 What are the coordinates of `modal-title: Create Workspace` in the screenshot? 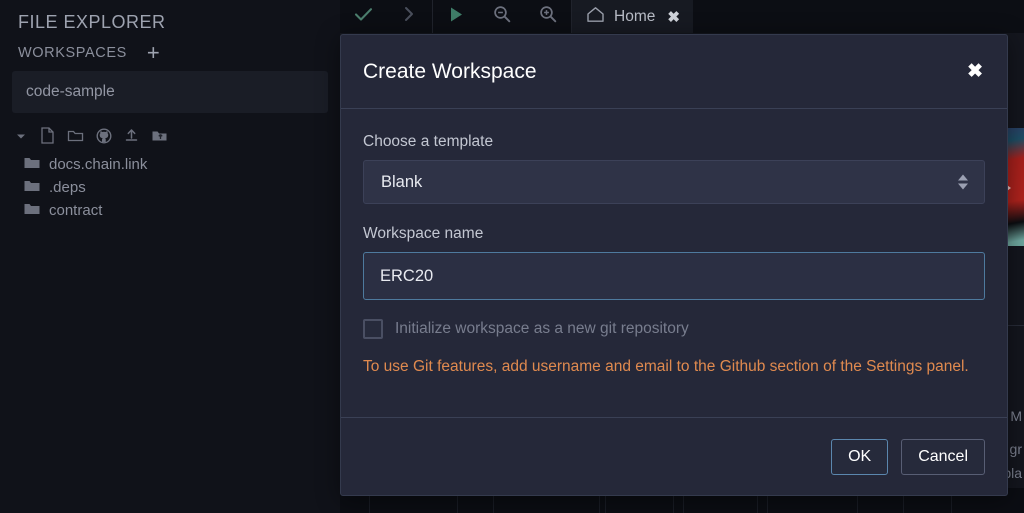 It's located at (450, 71).